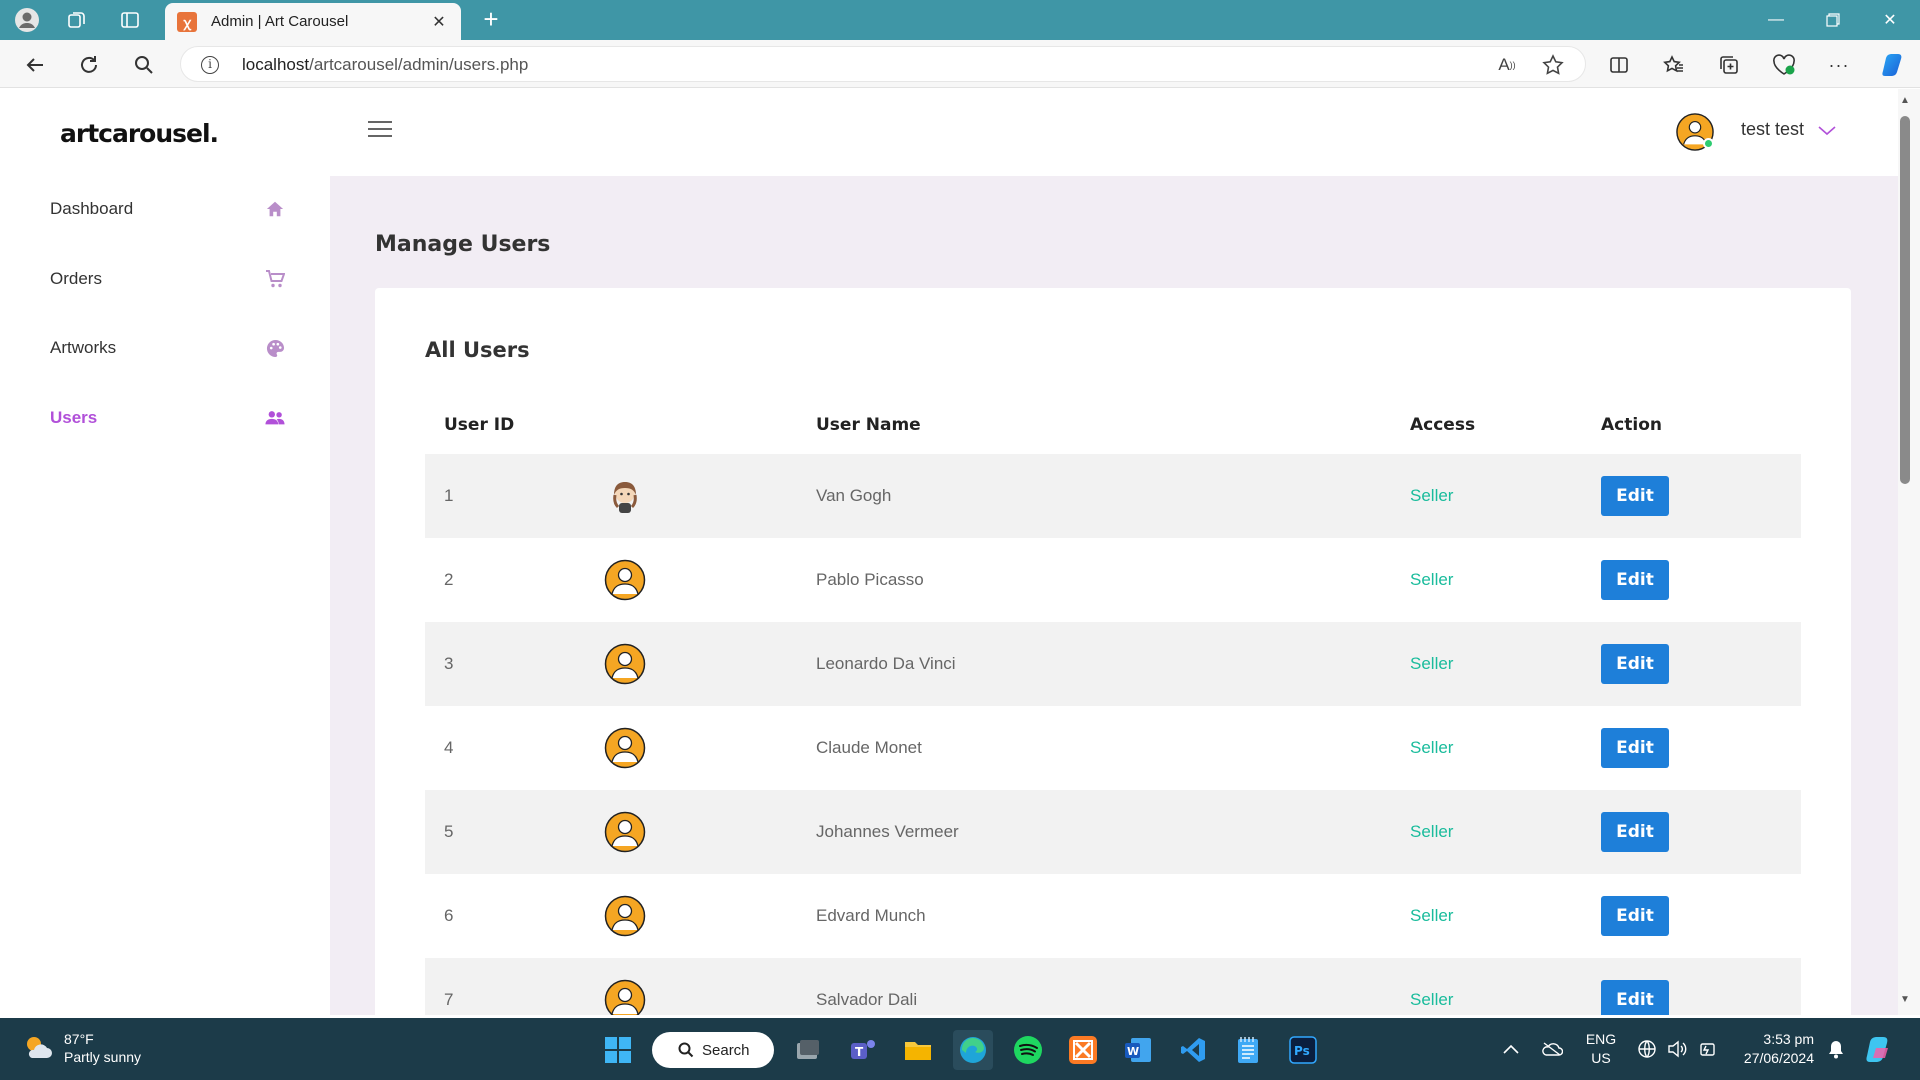 This screenshot has height=1080, width=1920. Describe the element at coordinates (918, 1050) in the screenshot. I see `file-explorer-icon` at that location.